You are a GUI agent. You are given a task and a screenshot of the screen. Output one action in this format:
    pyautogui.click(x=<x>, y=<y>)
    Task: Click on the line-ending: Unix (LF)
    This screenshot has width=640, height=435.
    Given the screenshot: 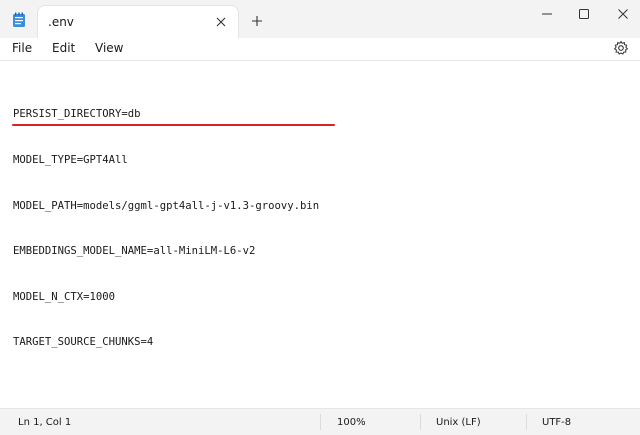 What is the action you would take?
    pyautogui.click(x=458, y=422)
    